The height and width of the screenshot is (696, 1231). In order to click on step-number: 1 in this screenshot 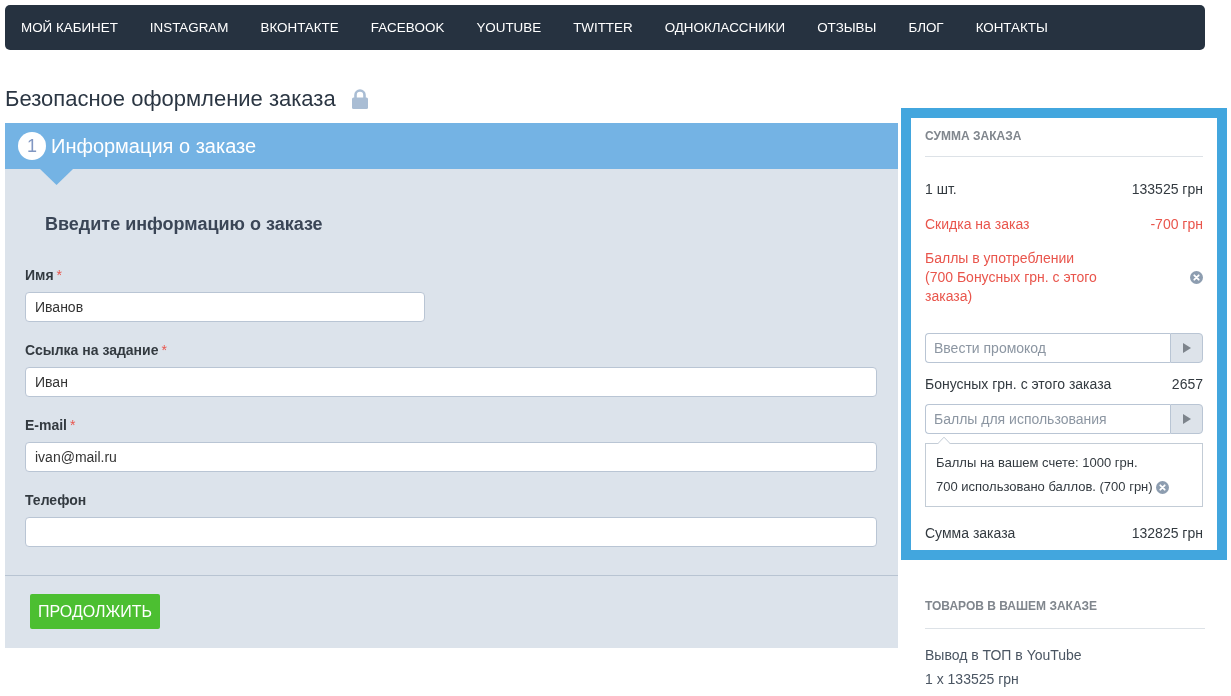, I will do `click(32, 146)`.